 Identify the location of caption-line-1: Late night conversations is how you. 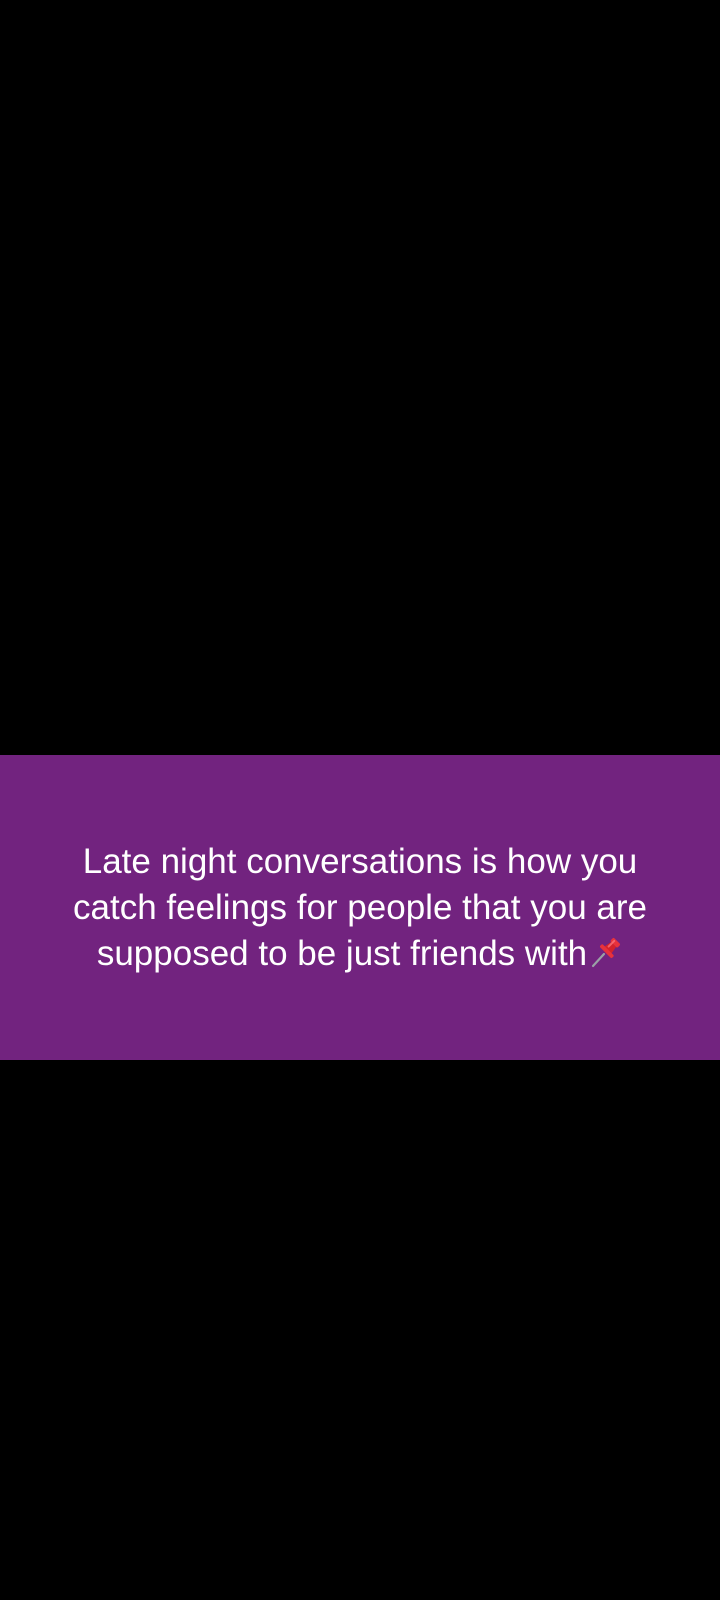
(360, 861).